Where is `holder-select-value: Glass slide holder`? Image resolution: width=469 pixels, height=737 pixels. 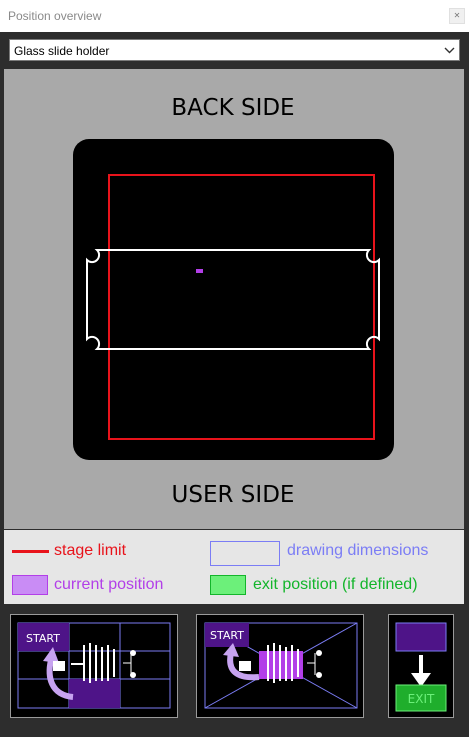
holder-select-value: Glass slide holder is located at coordinates (62, 51).